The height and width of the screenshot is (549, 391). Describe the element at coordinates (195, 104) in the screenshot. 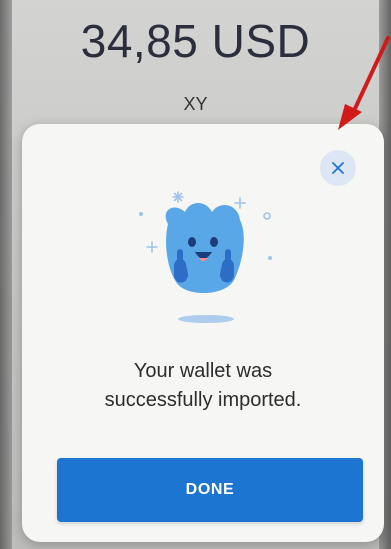

I see `account-name: XY` at that location.